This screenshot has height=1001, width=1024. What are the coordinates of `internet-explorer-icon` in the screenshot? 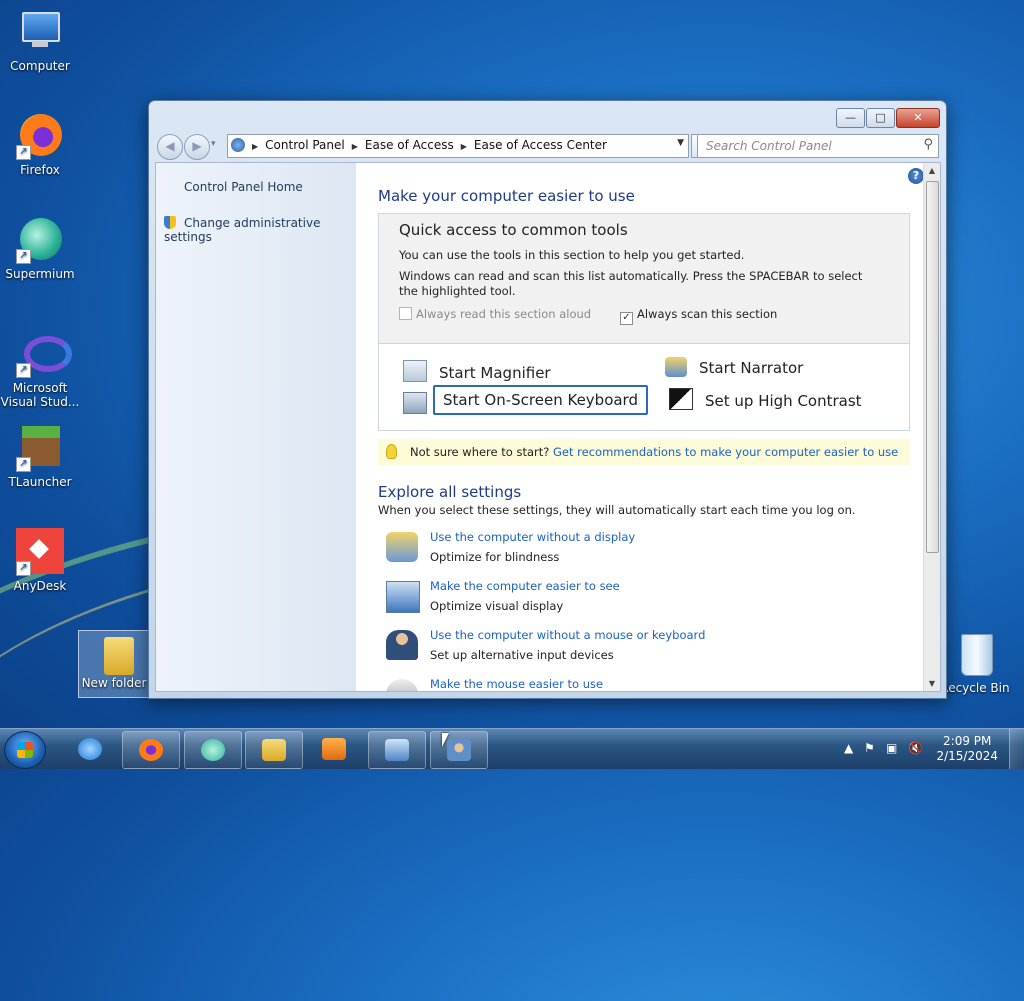 It's located at (90, 749).